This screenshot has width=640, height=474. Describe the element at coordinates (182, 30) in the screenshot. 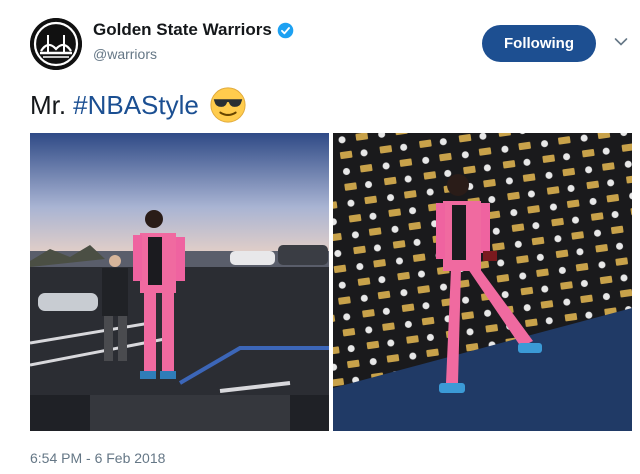

I see `display-name: Golden State Warriors` at that location.